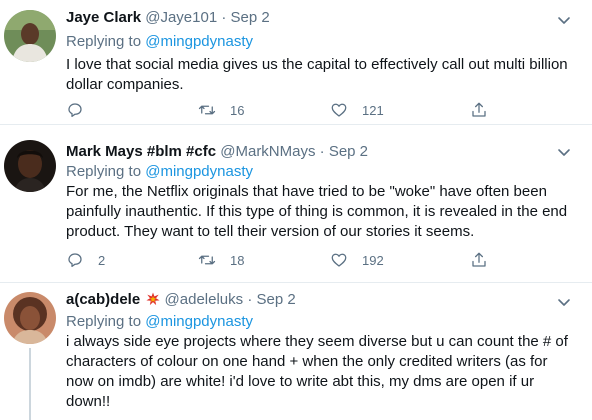  I want to click on reply-count: 2, so click(102, 260).